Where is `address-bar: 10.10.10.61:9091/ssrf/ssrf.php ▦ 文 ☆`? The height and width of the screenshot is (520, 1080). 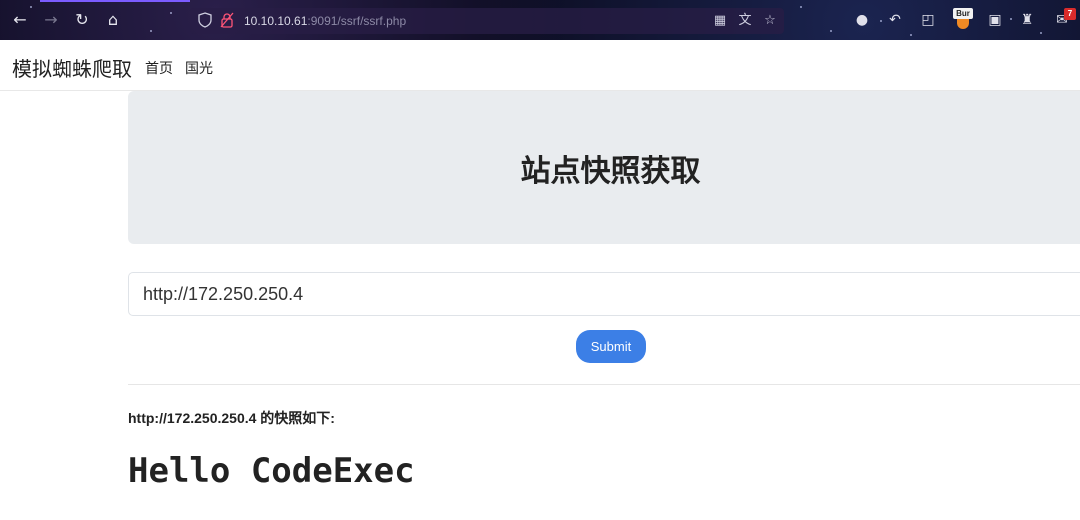
address-bar: 10.10.10.61:9091/ssrf/ssrf.php ▦ 文 ☆ is located at coordinates (487, 21).